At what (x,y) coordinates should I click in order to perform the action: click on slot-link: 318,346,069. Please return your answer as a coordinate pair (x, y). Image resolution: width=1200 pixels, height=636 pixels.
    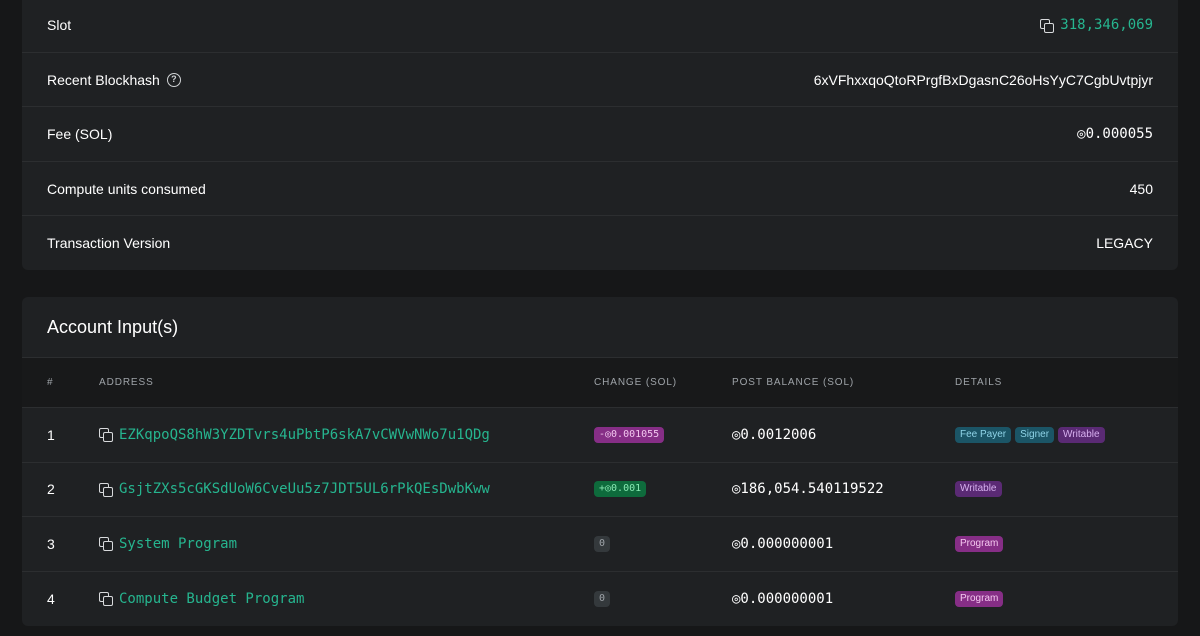
    Looking at the image, I should click on (1106, 25).